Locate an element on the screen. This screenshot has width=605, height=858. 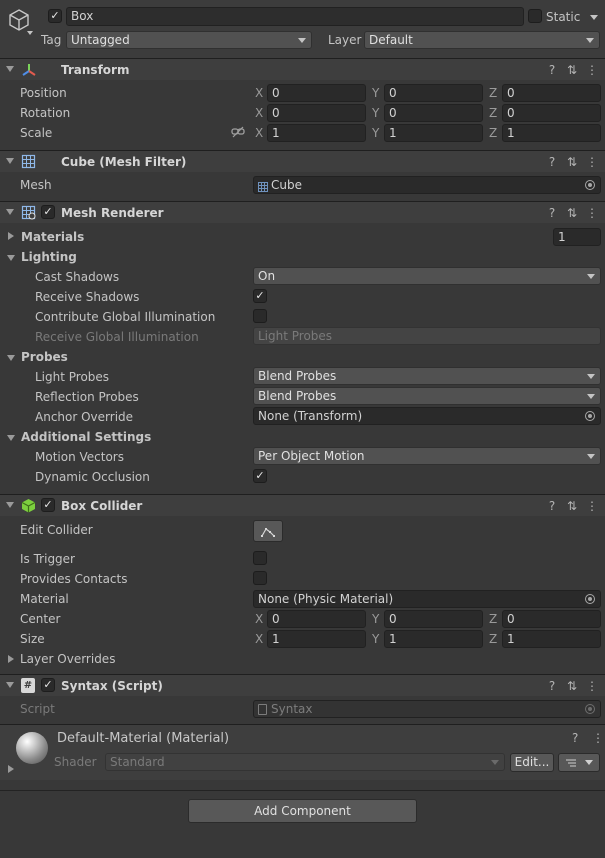
rotation-y-value: 0 is located at coordinates (393, 113).